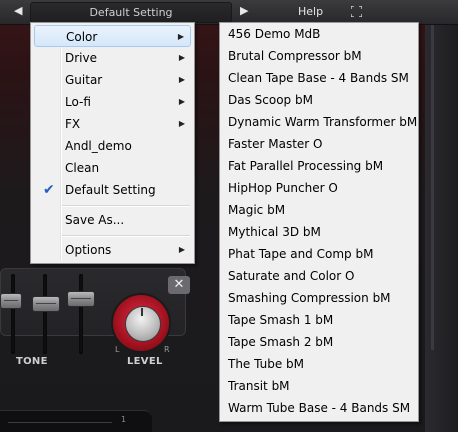 This screenshot has height=432, width=458. I want to click on menu-item-label: FX, so click(73, 124).